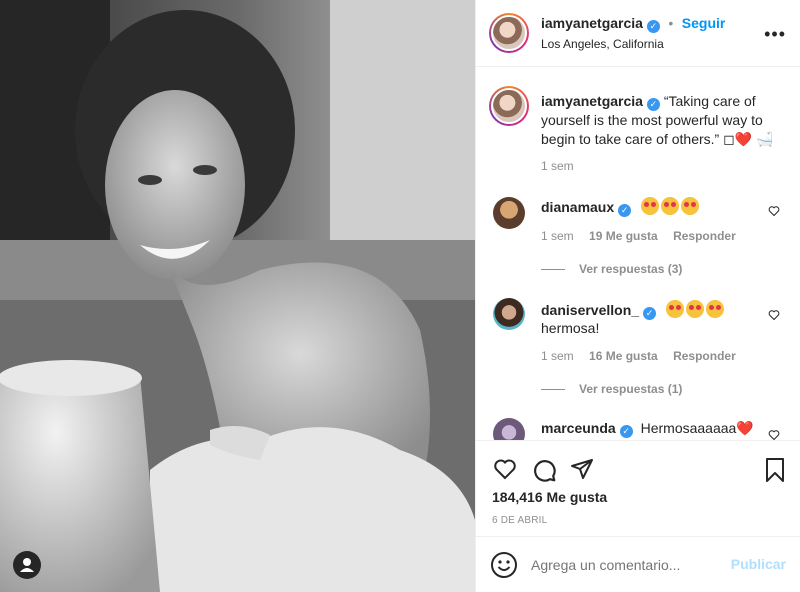  What do you see at coordinates (519, 520) in the screenshot?
I see `post-date: 6 DE ABRIL` at bounding box center [519, 520].